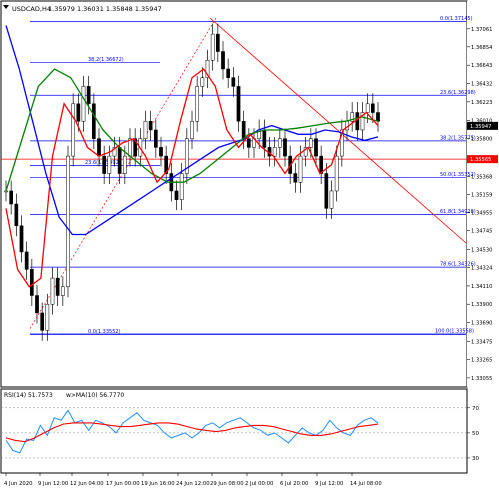 This screenshot has width=499, height=498. Describe the element at coordinates (227, 484) in the screenshot. I see `time-tick-label-6: 29 Jun 08:00` at that location.